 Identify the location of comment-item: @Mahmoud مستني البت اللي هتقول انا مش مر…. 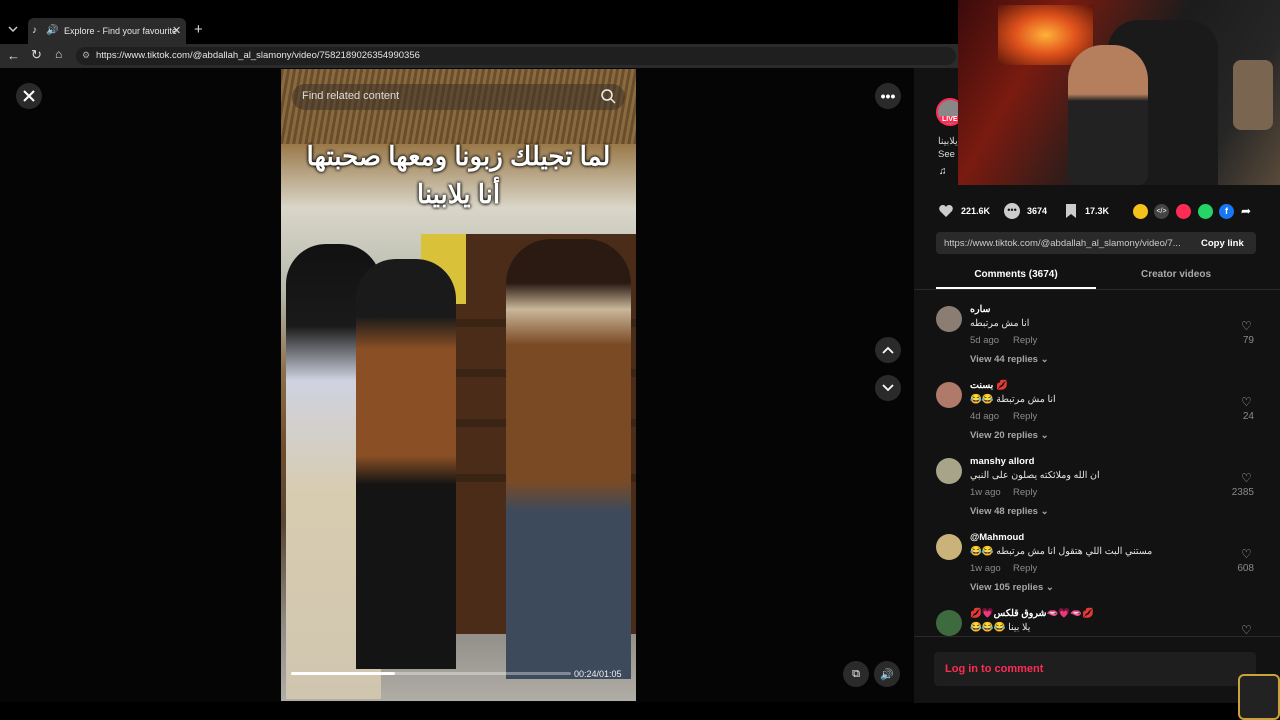
(1097, 567).